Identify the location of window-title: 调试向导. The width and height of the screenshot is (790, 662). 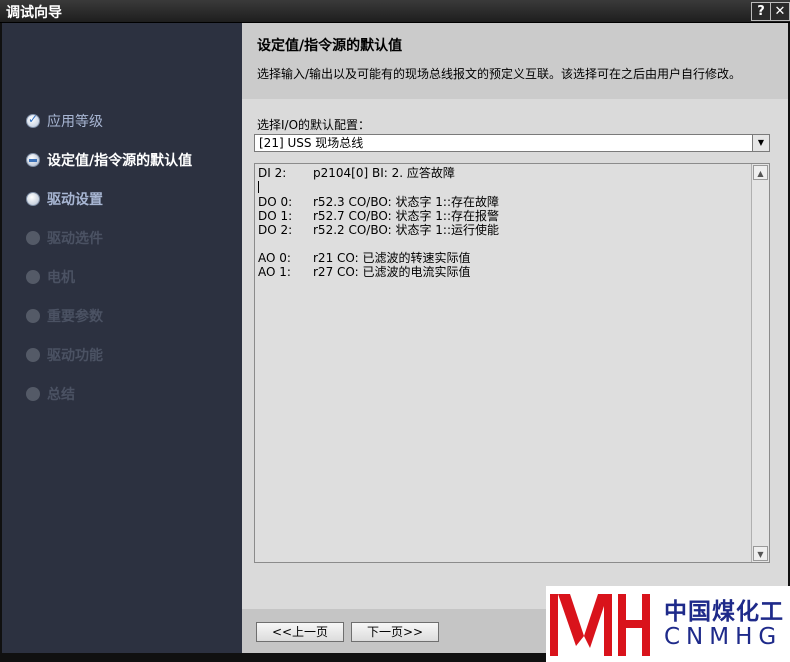
(34, 13).